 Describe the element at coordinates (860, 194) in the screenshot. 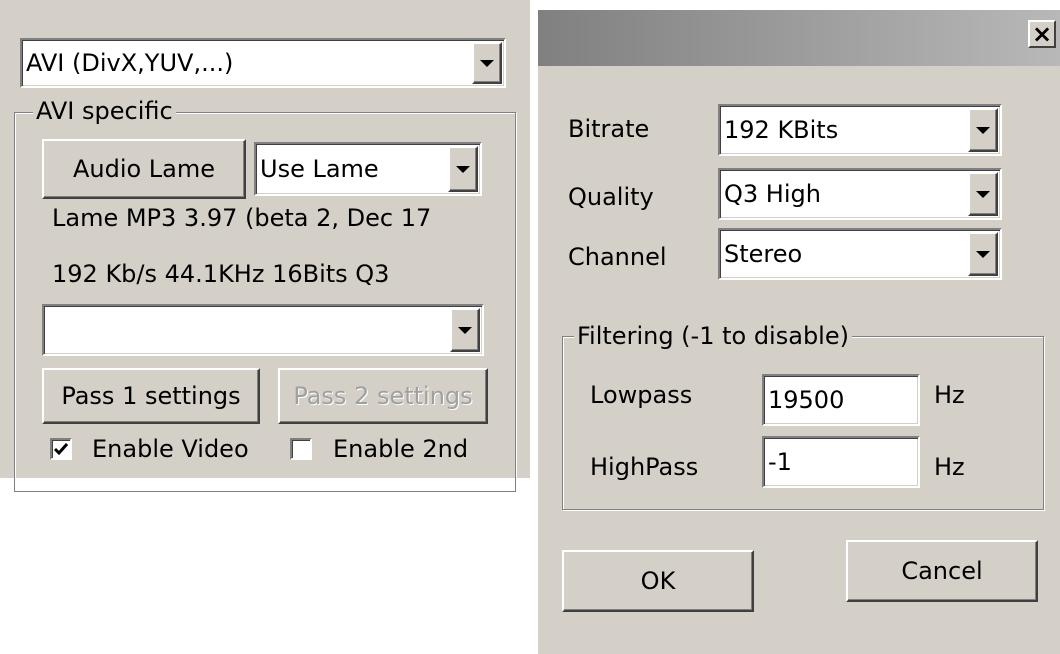

I see `quality-combo: Q3 High` at that location.